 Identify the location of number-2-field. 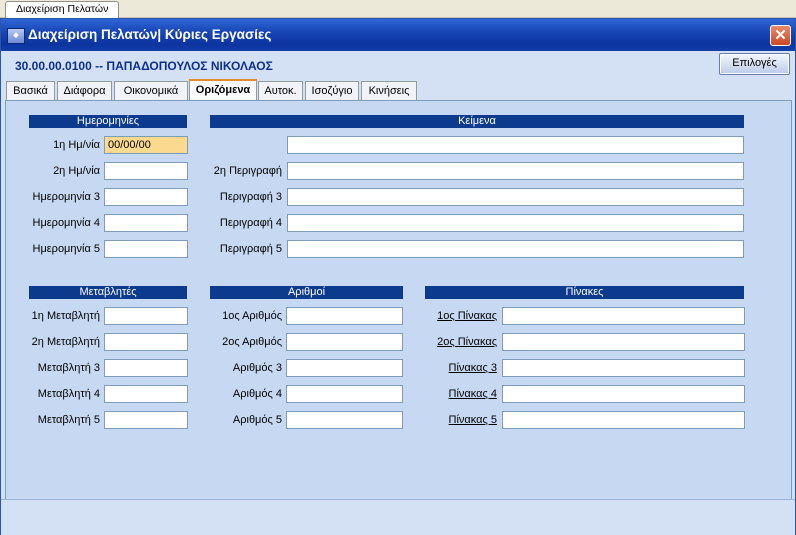
(344, 342).